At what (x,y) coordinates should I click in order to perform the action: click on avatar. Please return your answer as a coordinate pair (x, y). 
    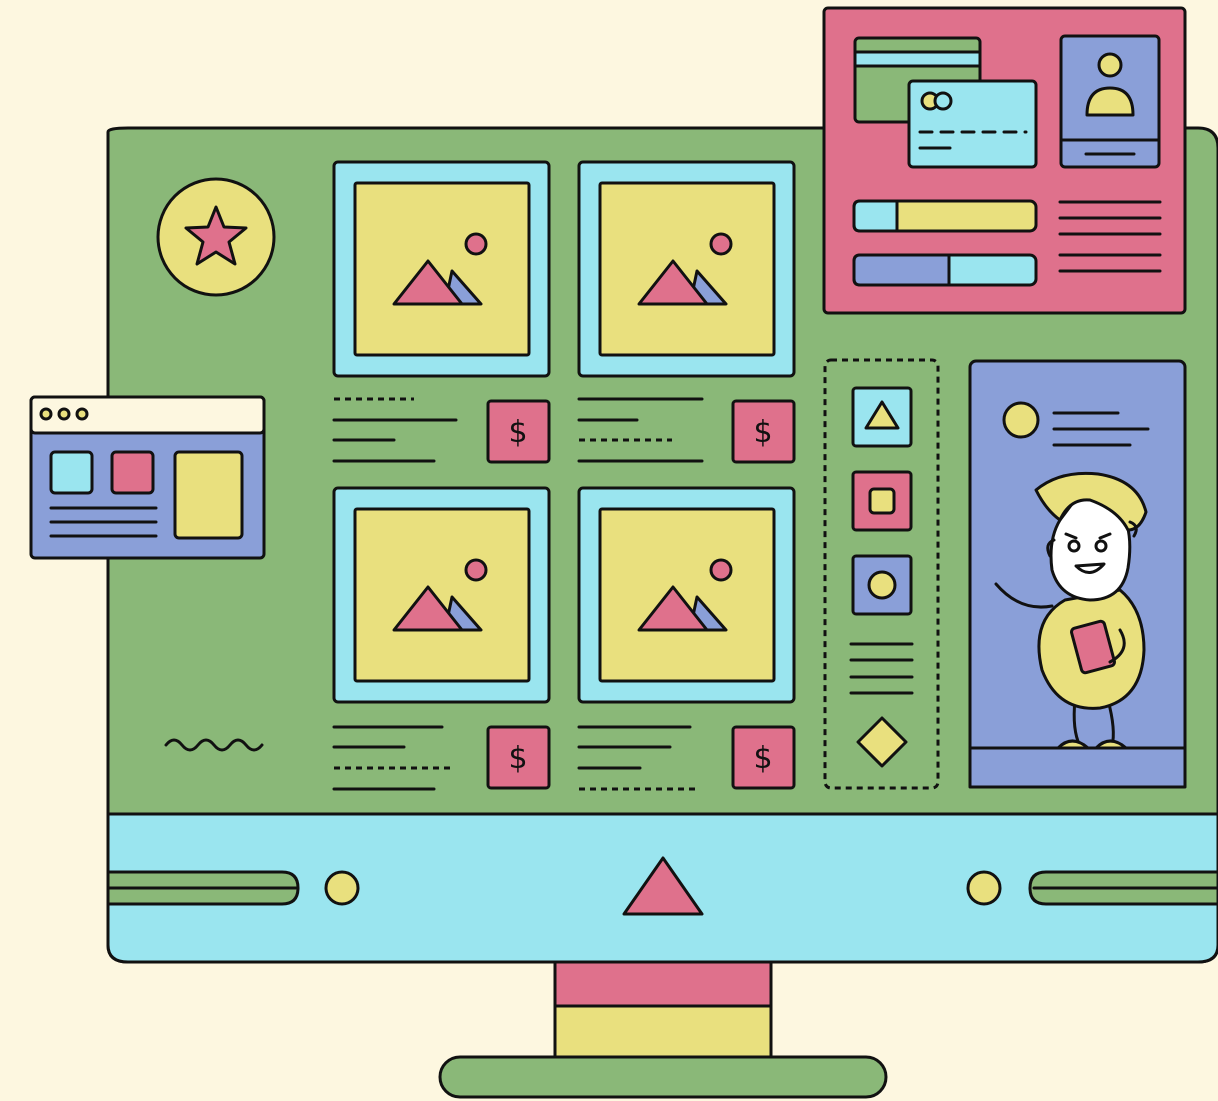
    Looking at the image, I should click on (1021, 420).